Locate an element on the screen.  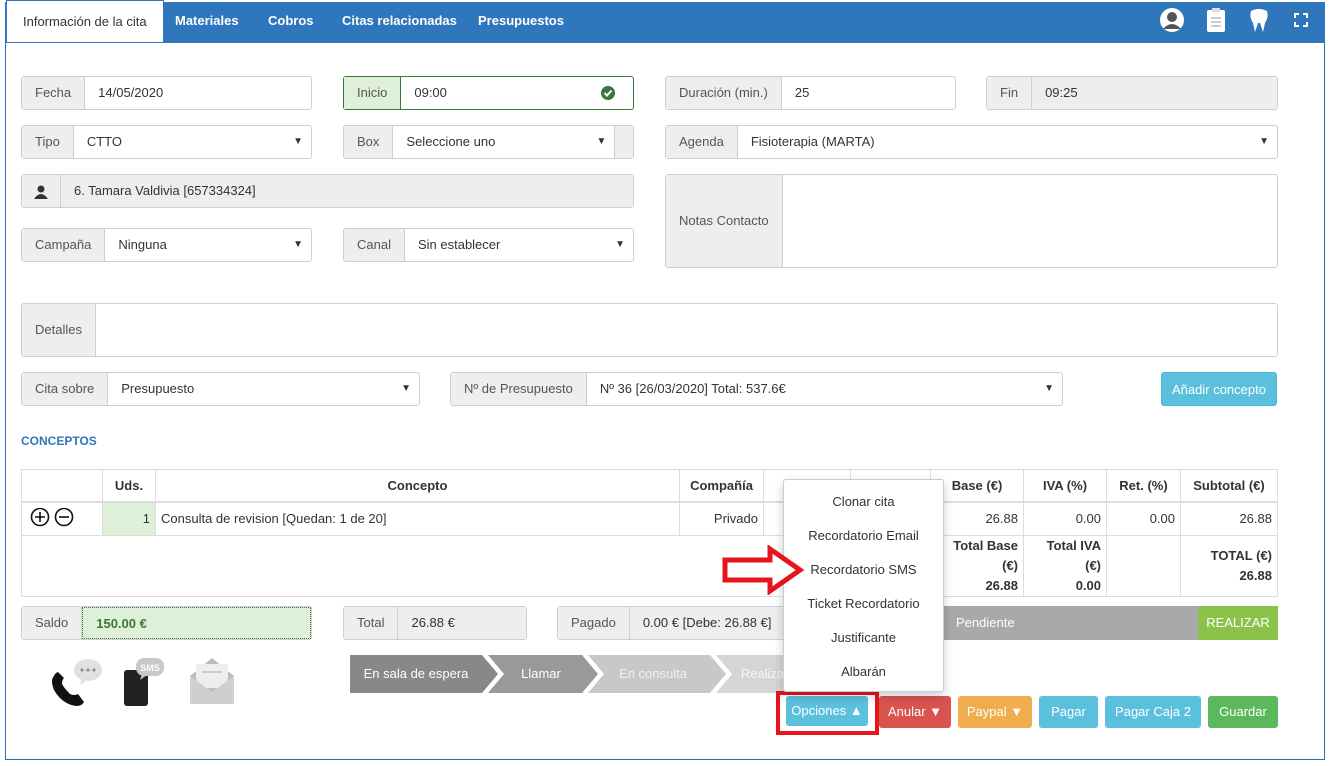
pagado-field: Pagado 0.00 € [Debe: 26.88 €] is located at coordinates (672, 623).